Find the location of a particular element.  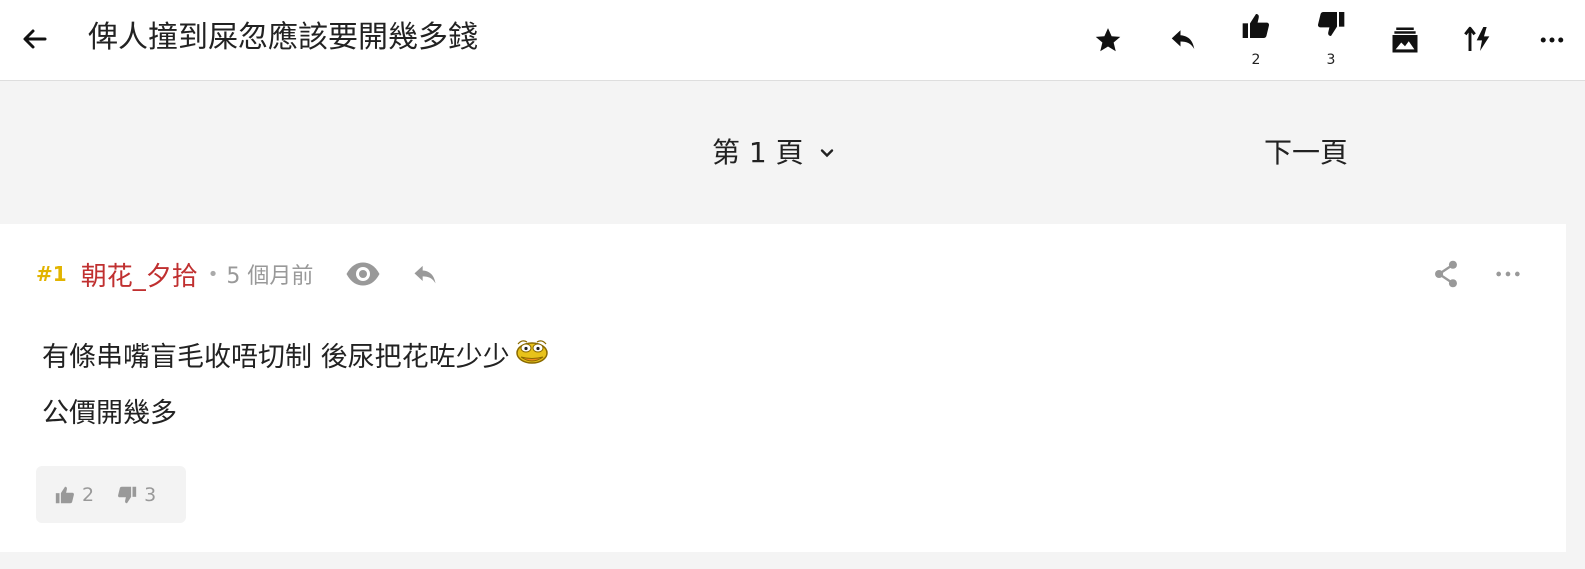

star-icon is located at coordinates (1108, 40).